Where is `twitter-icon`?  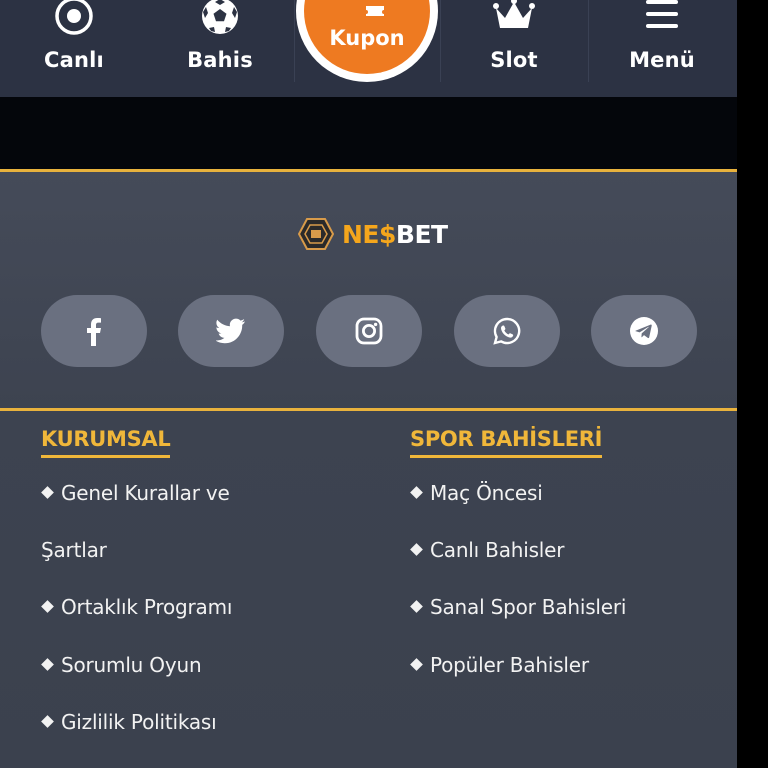 twitter-icon is located at coordinates (230, 331).